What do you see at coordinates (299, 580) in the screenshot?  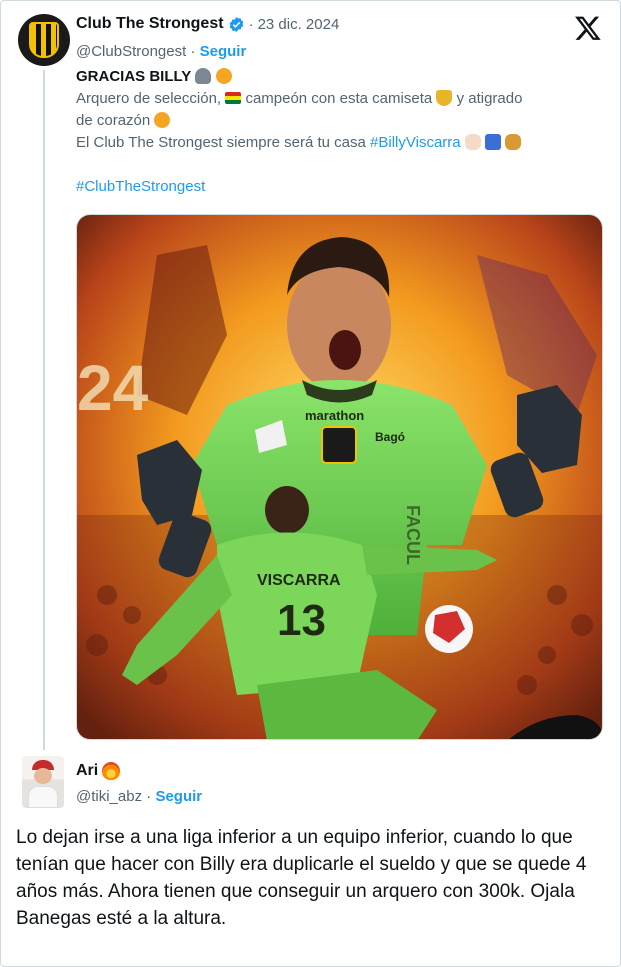 I see `player-name: VISCARRA` at bounding box center [299, 580].